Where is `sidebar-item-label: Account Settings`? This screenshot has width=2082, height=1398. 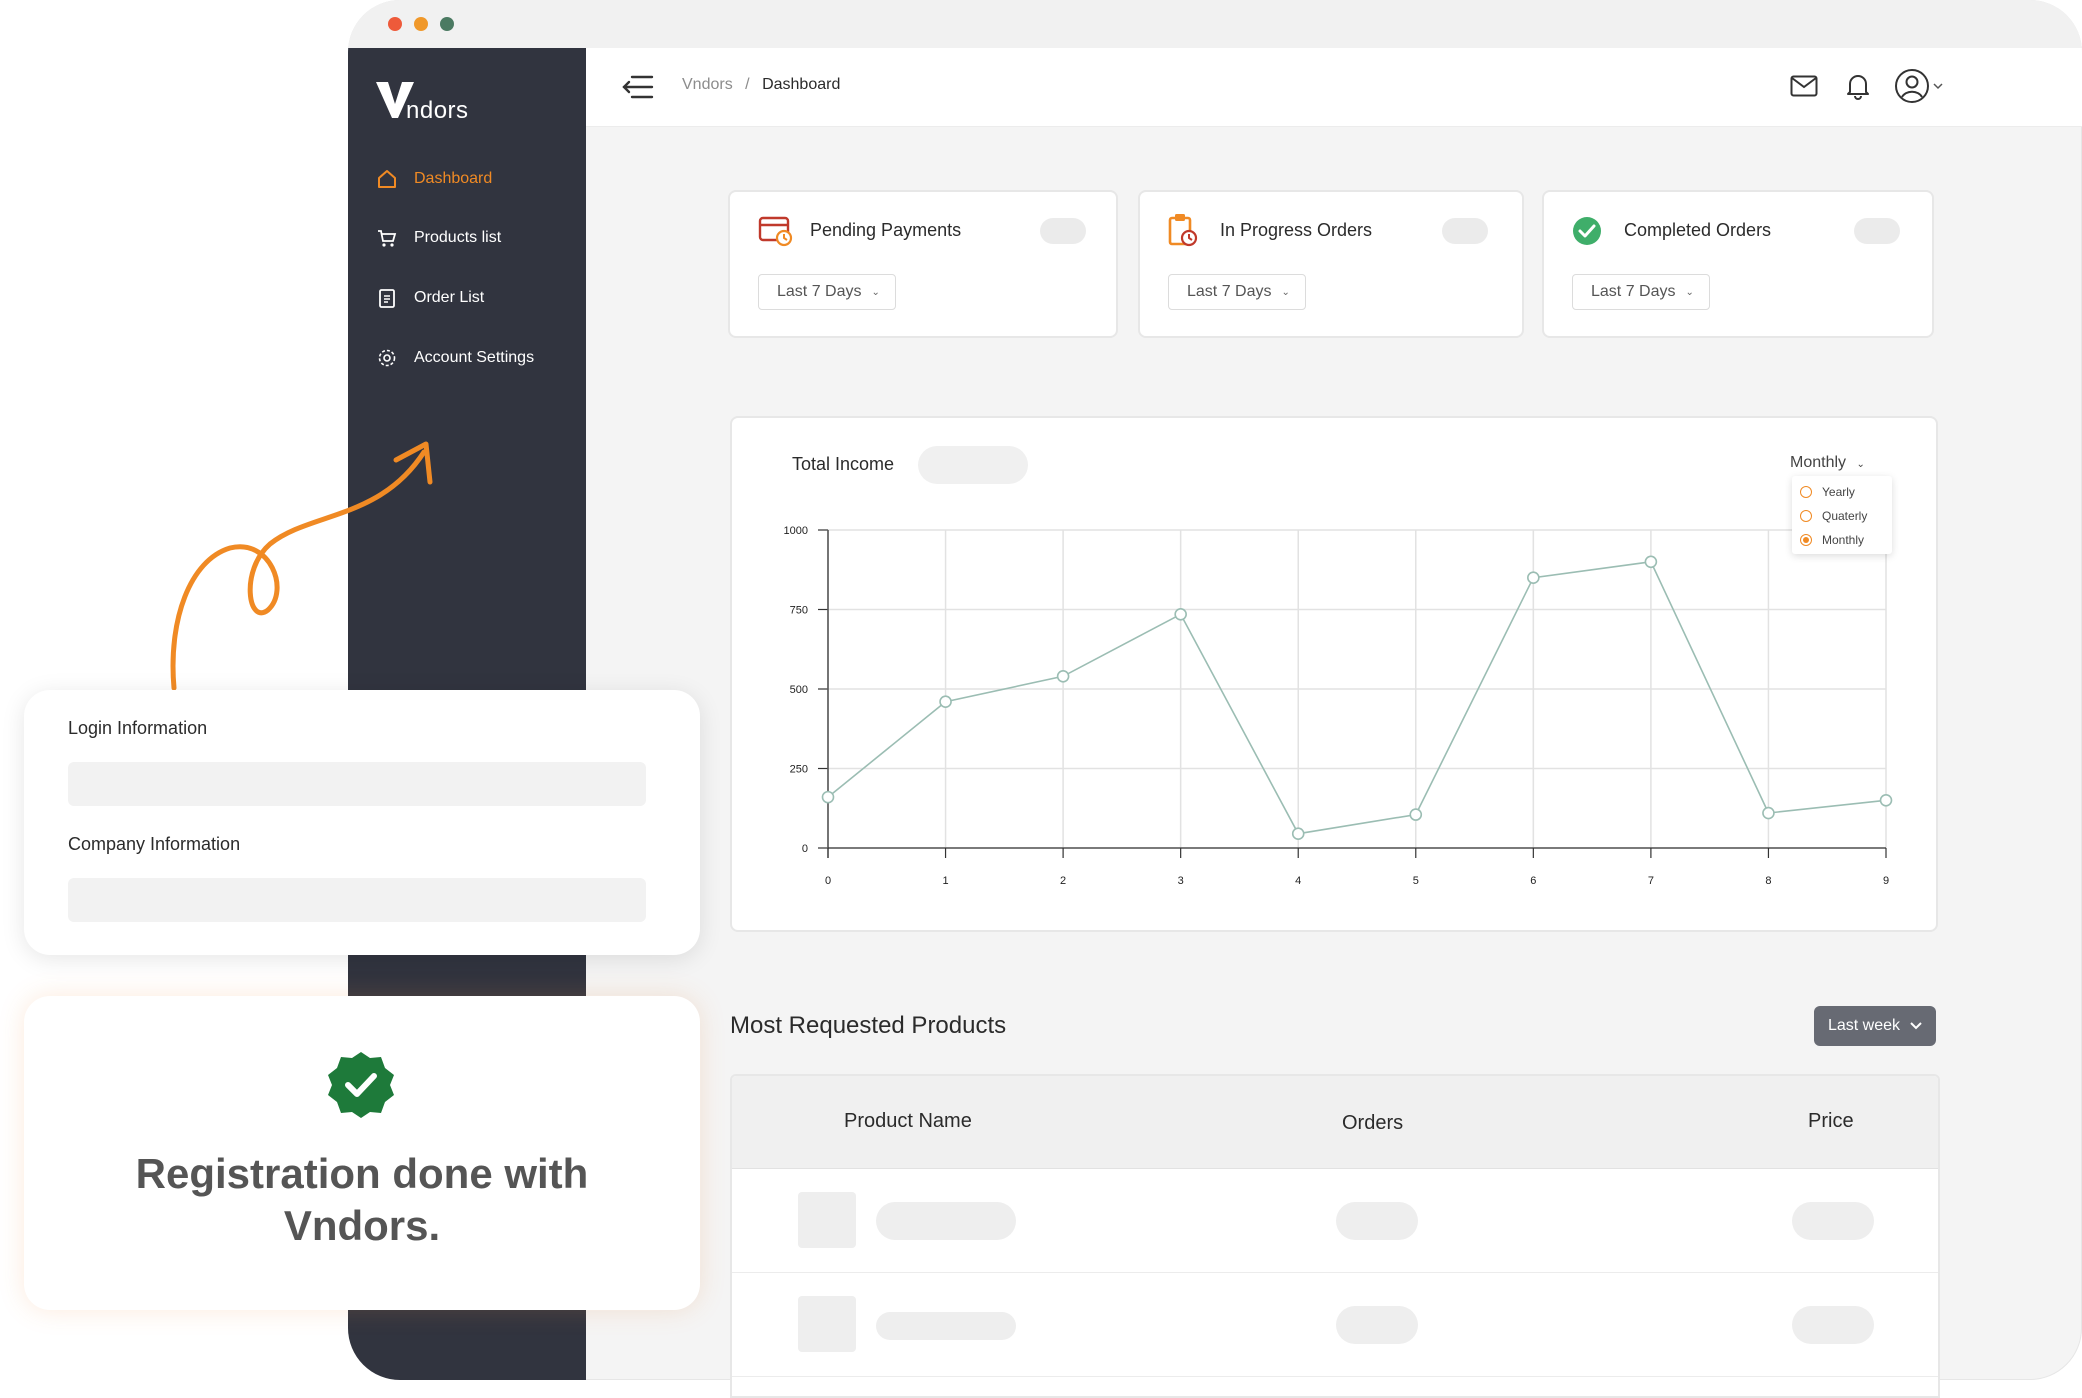
sidebar-item-label: Account Settings is located at coordinates (474, 357).